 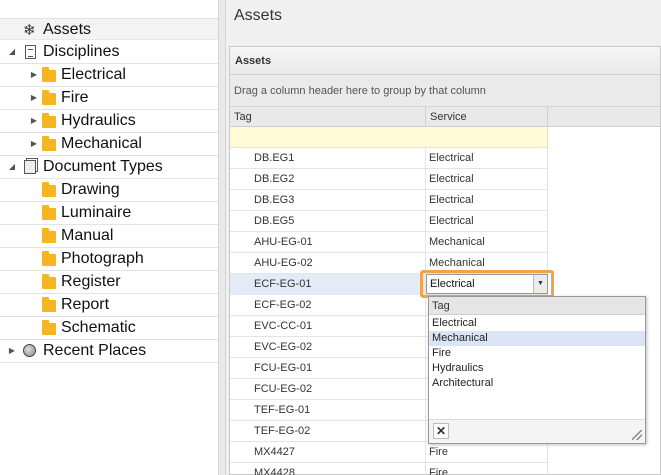 I want to click on table-row: AHU-EG-01 Mechanical, so click(x=389, y=242).